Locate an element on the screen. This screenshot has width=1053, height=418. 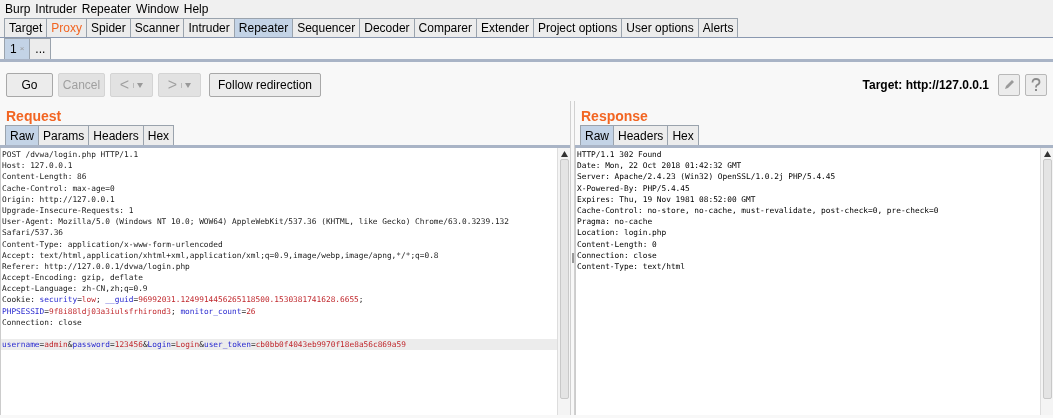
pencil-icon is located at coordinates (1009, 85).